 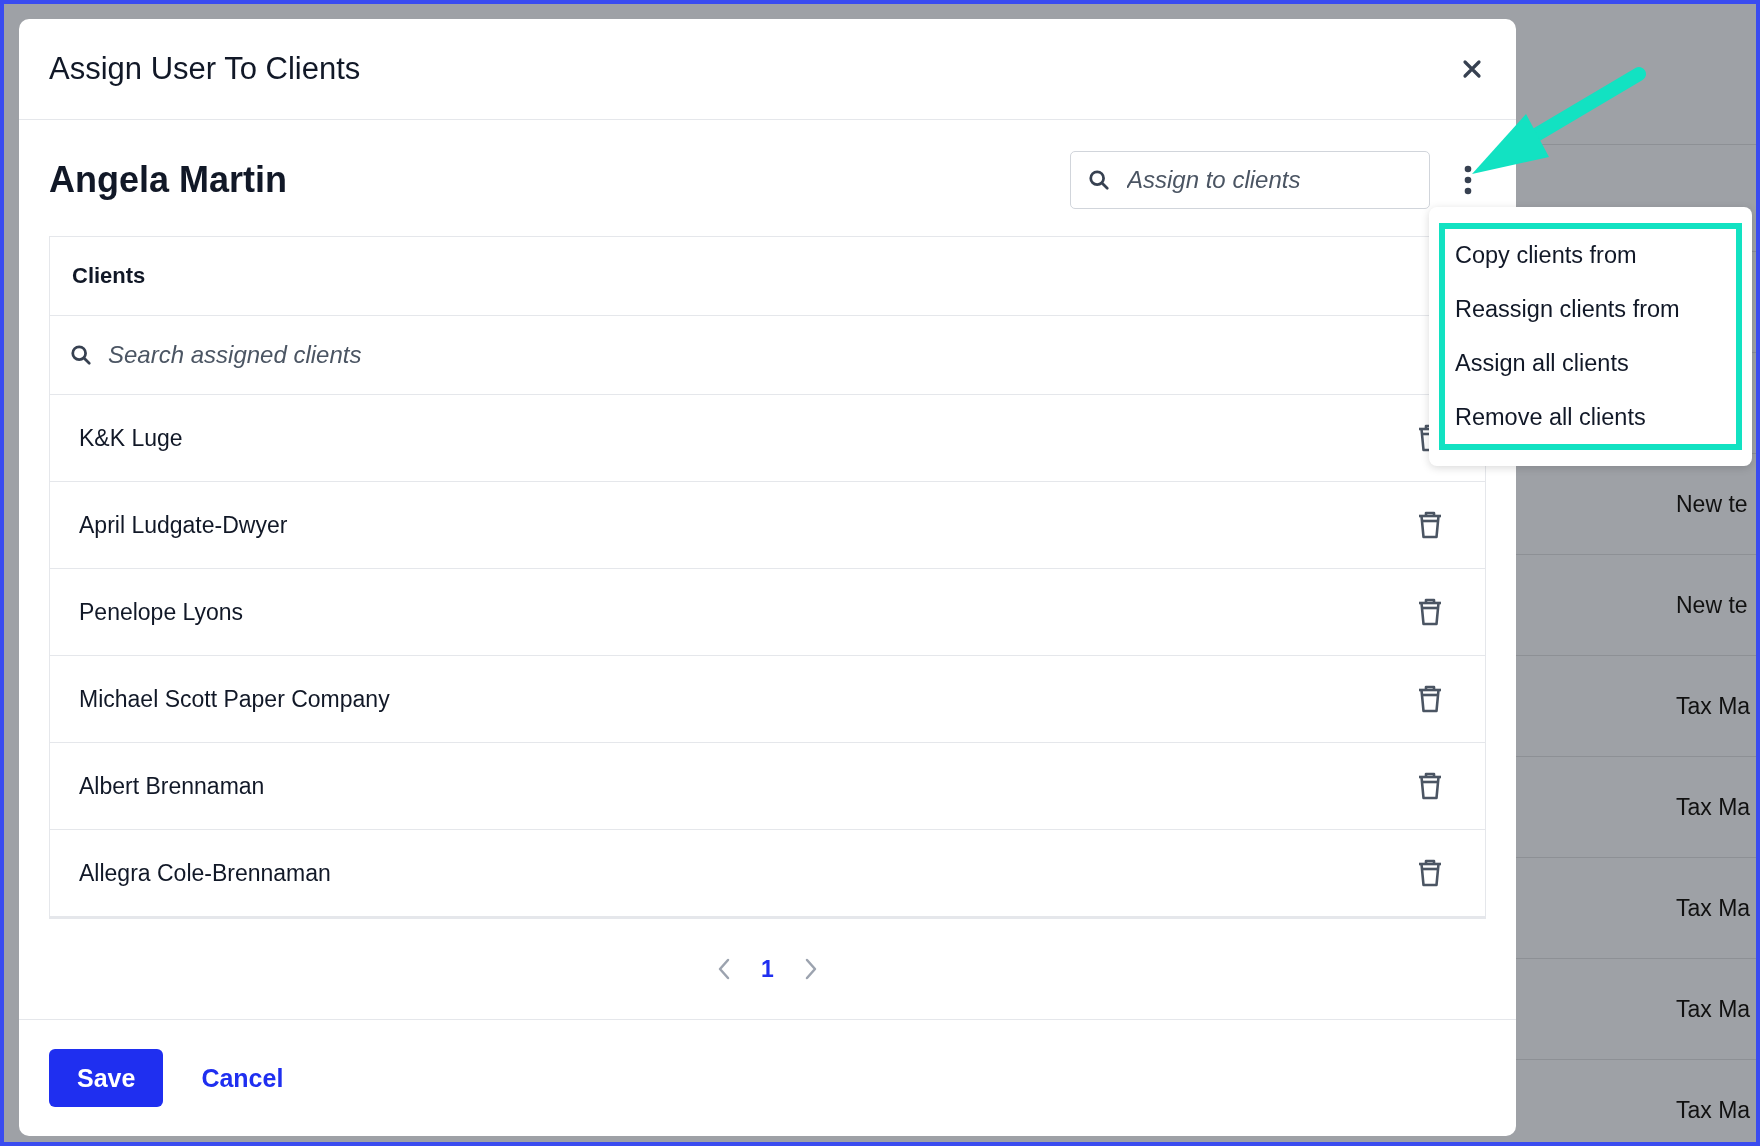 What do you see at coordinates (168, 180) in the screenshot?
I see `user-name: Angela Martin` at bounding box center [168, 180].